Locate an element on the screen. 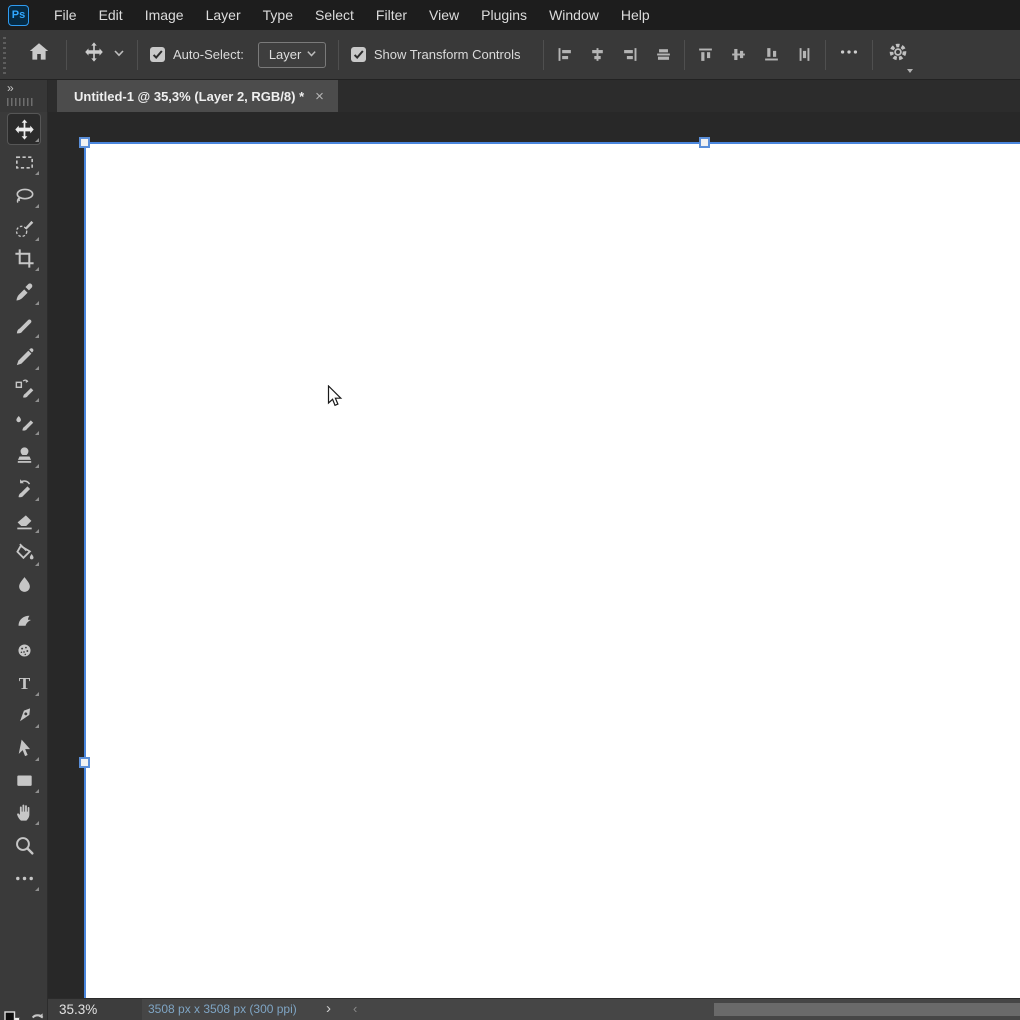 The height and width of the screenshot is (1020, 1020). logo-text: Ps is located at coordinates (18, 15).